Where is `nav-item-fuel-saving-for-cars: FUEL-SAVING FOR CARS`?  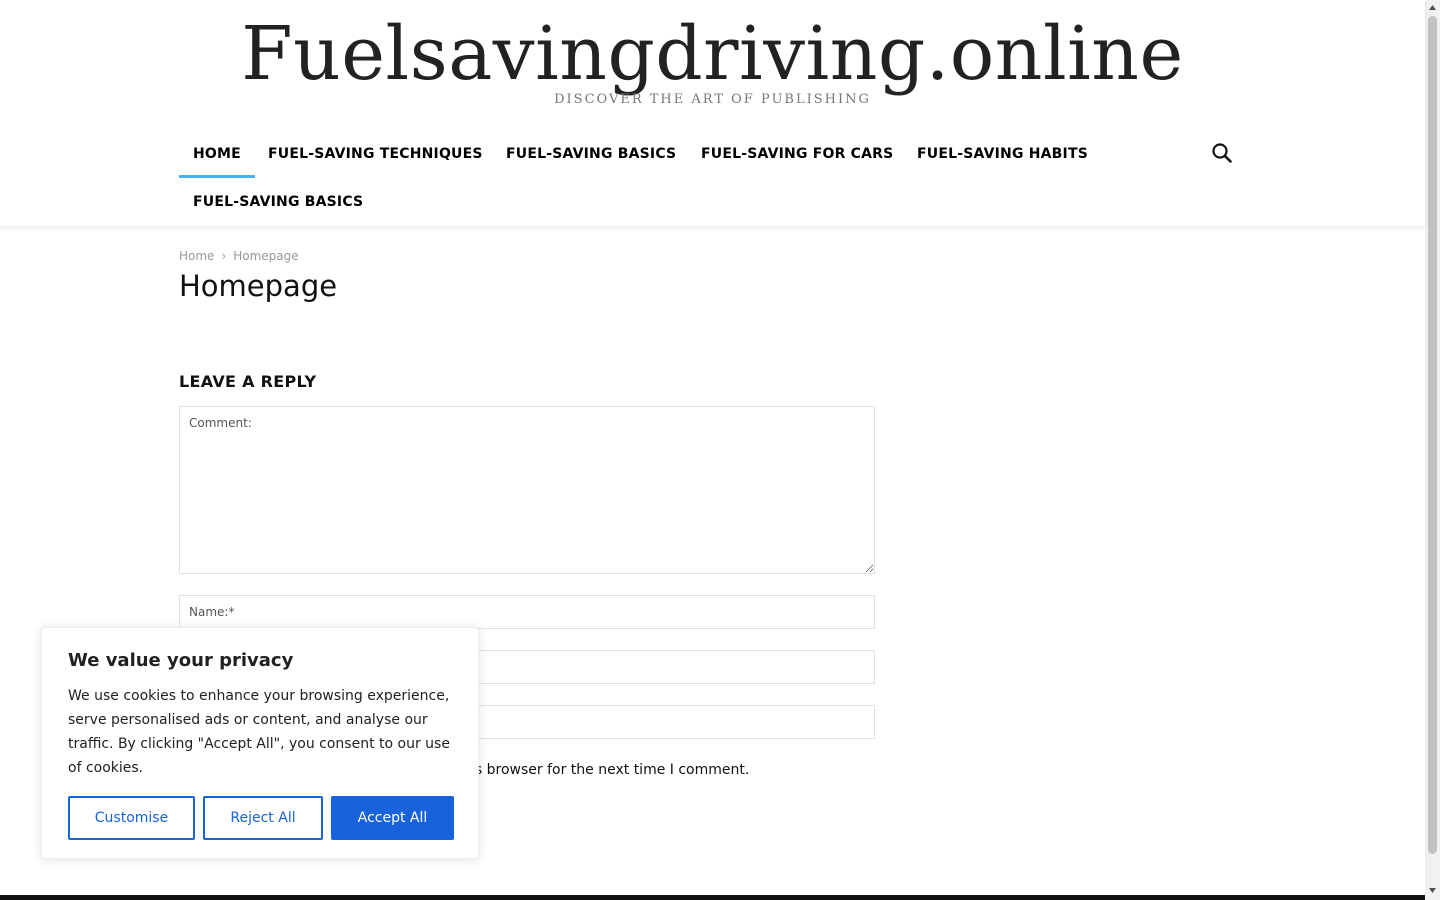
nav-item-fuel-saving-for-cars: FUEL-SAVING FOR CARS is located at coordinates (797, 154).